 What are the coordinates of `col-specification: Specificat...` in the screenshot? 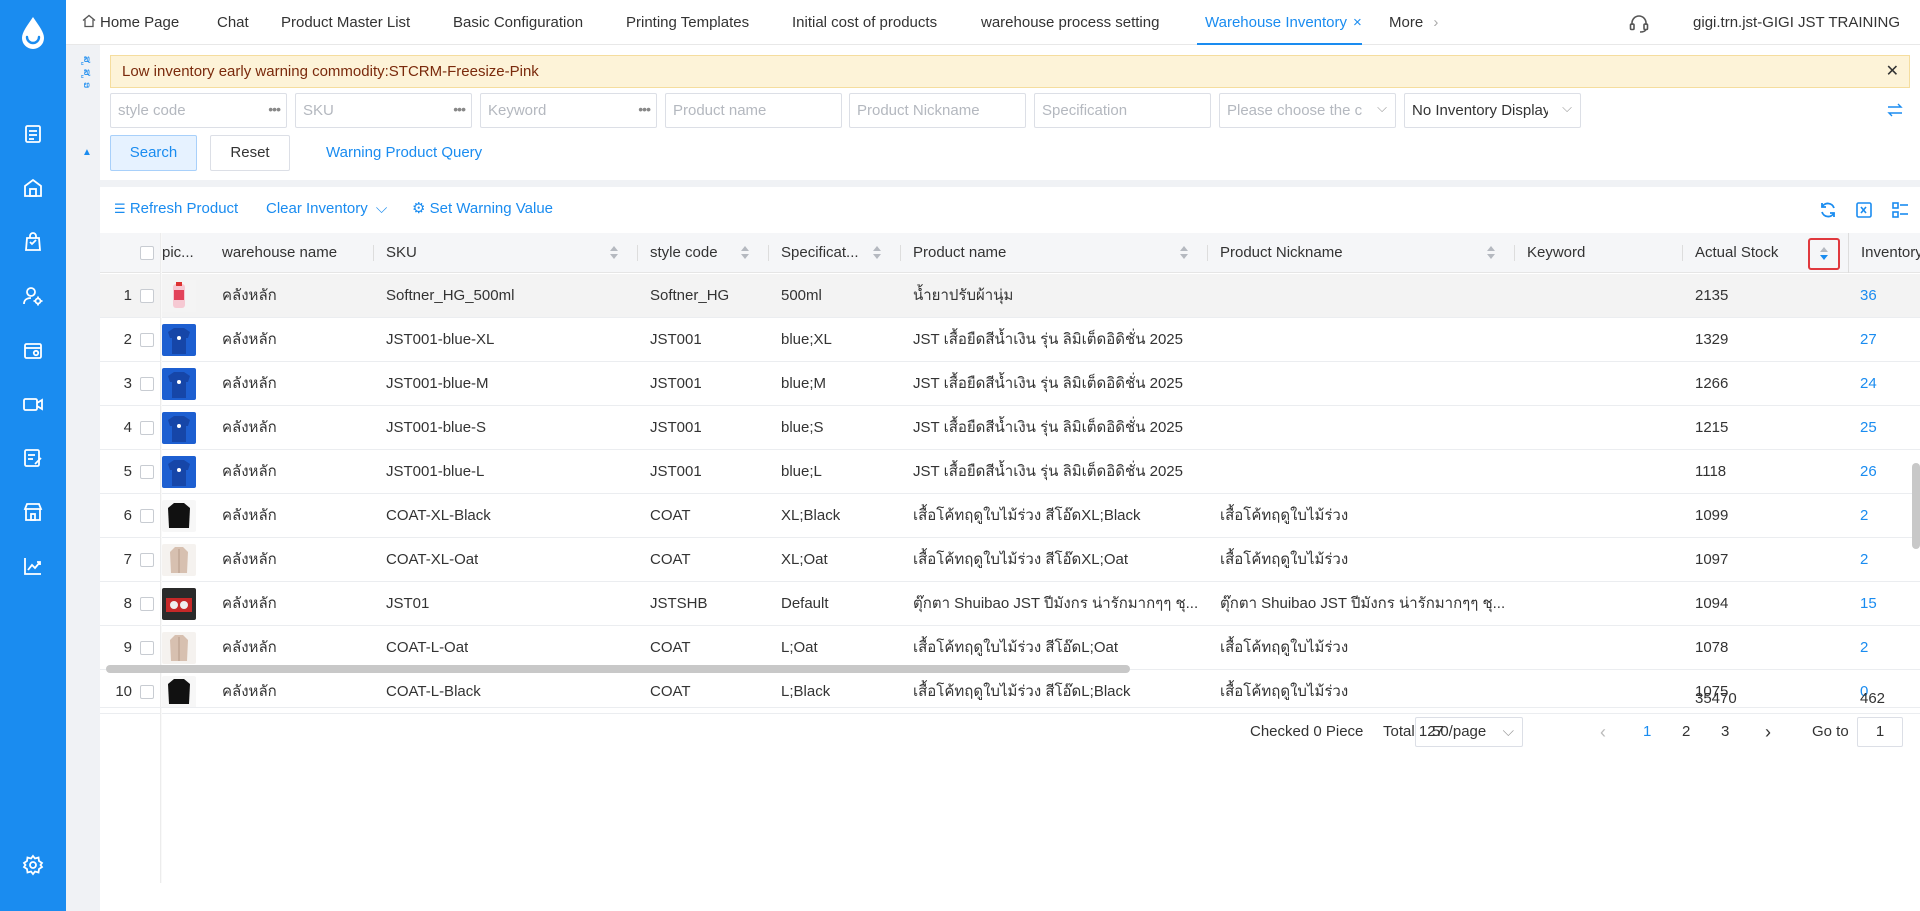 It's located at (835, 253).